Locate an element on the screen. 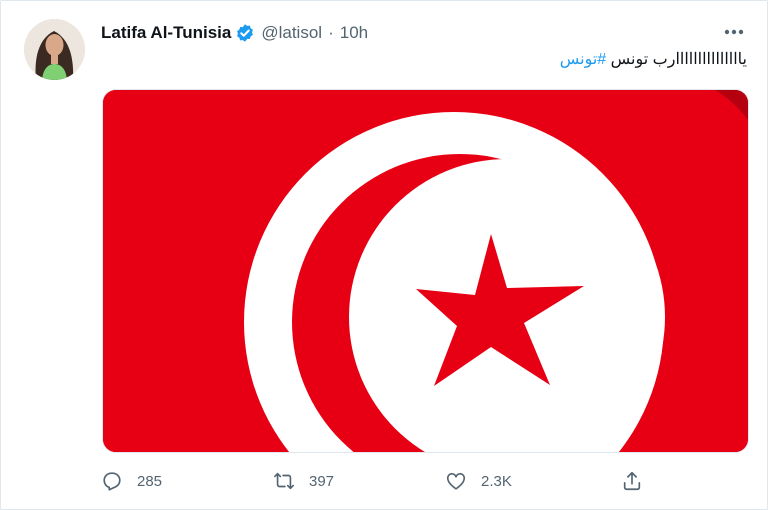  reply-count: 285 is located at coordinates (150, 481).